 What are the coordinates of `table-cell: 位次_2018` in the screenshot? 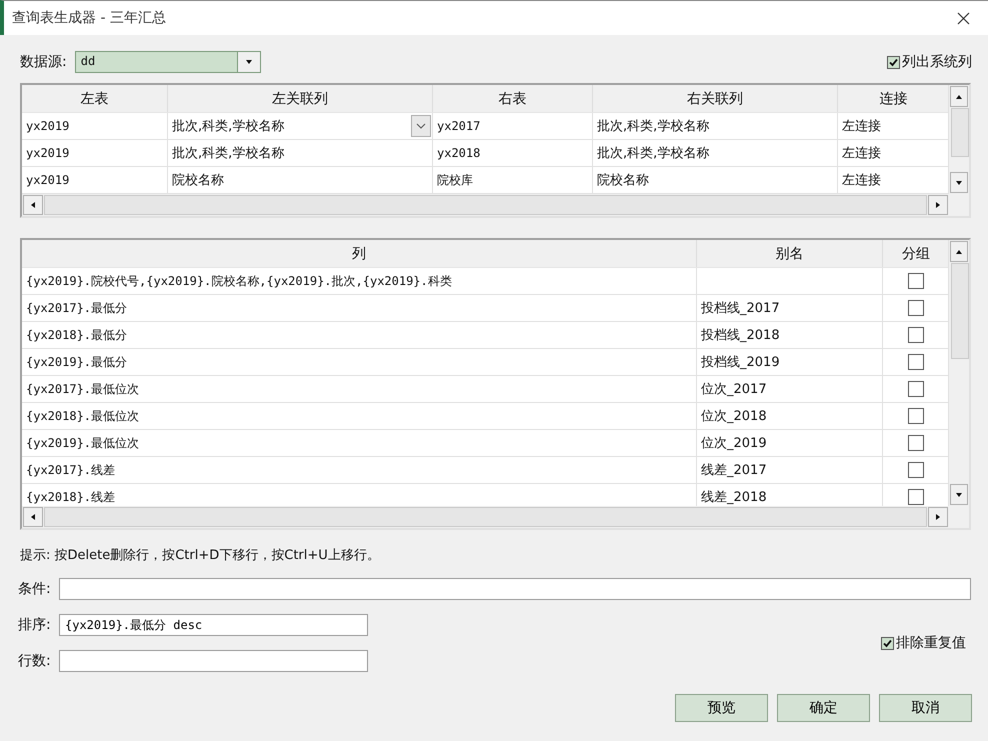 It's located at (790, 416).